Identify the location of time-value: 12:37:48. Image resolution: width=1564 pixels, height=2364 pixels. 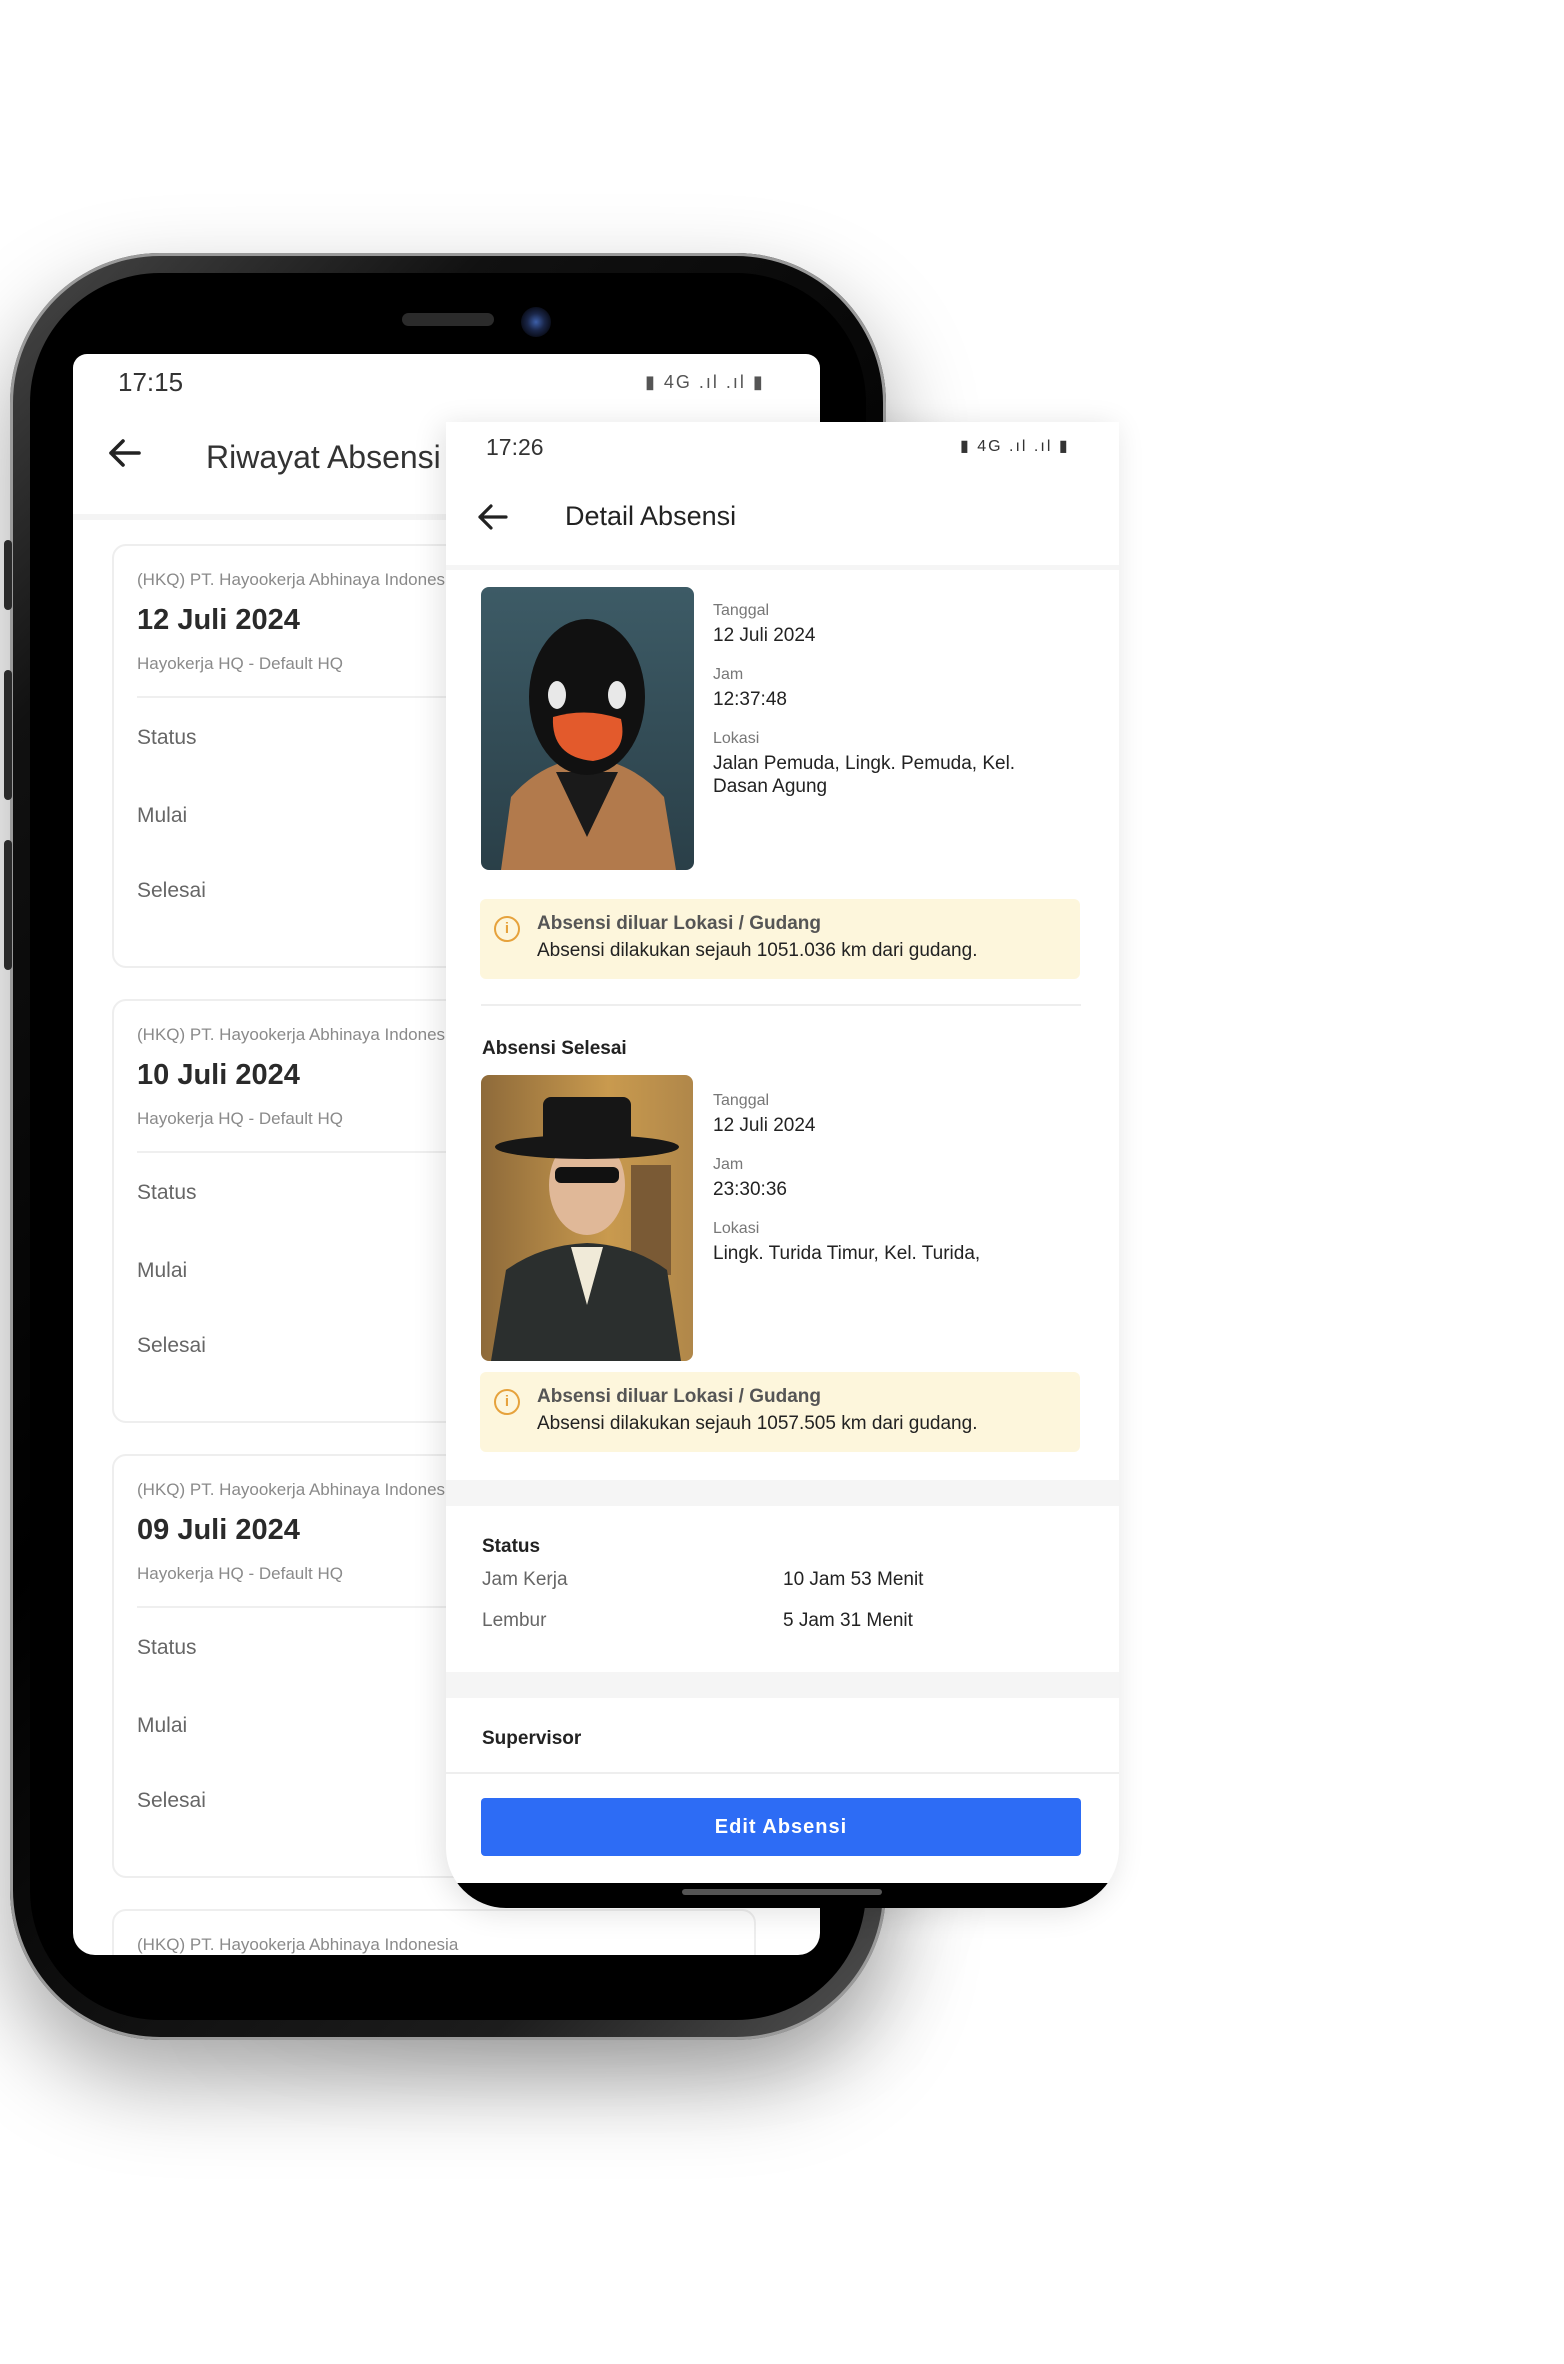
(750, 699).